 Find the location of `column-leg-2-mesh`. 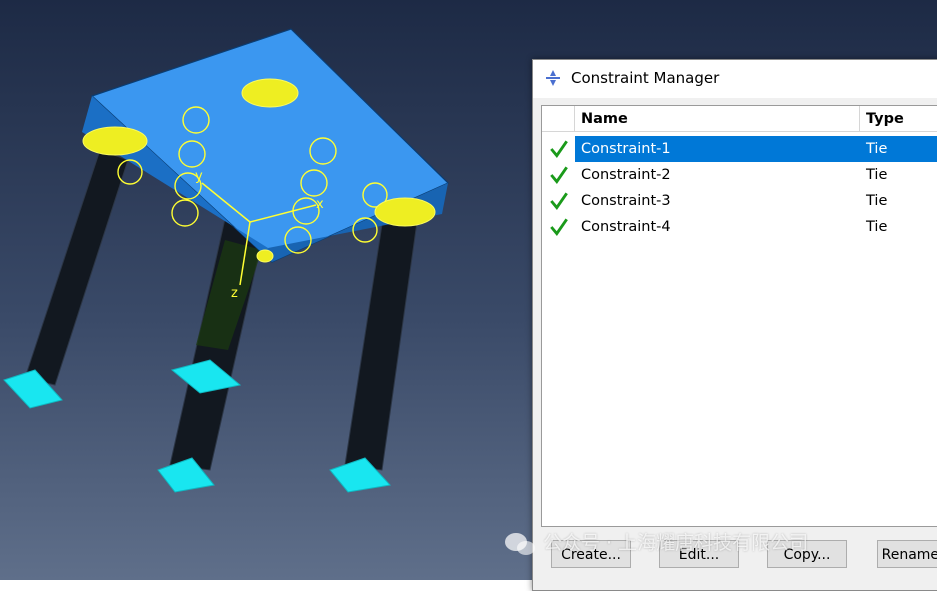

column-leg-2-mesh is located at coordinates (229, 295).